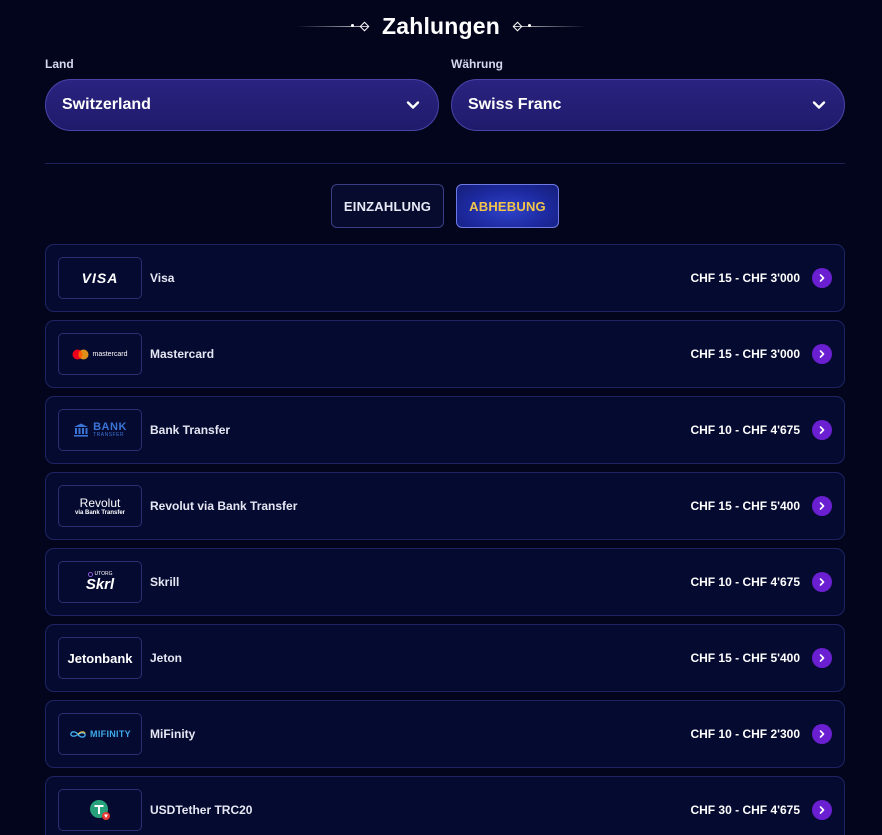 This screenshot has width=882, height=835. I want to click on payment-method-name: Jeton, so click(166, 658).